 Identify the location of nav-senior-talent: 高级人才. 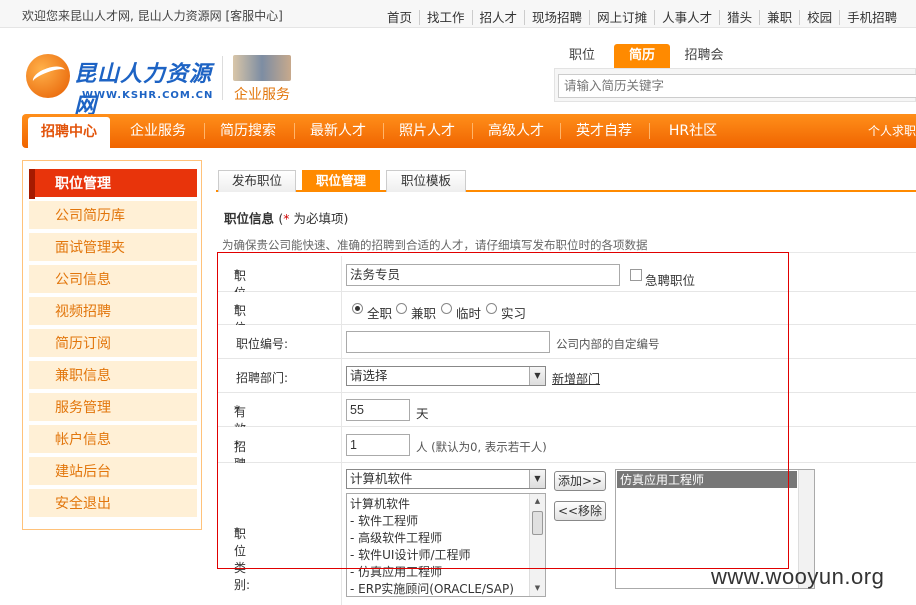
(516, 131).